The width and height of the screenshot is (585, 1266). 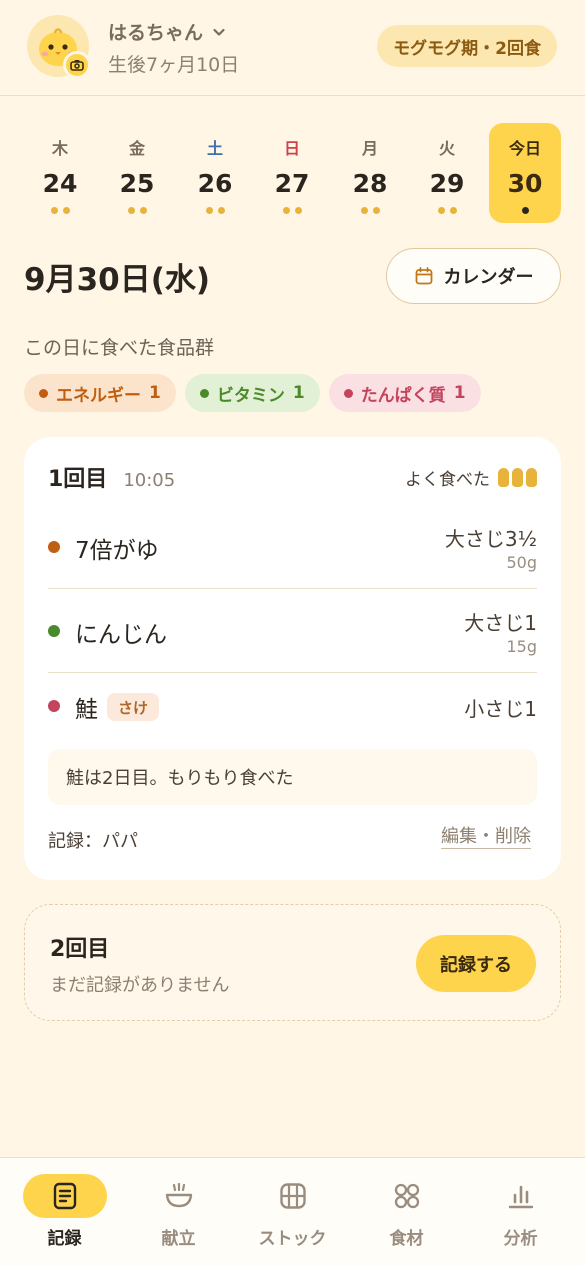 I want to click on day-number: 28, so click(x=370, y=183).